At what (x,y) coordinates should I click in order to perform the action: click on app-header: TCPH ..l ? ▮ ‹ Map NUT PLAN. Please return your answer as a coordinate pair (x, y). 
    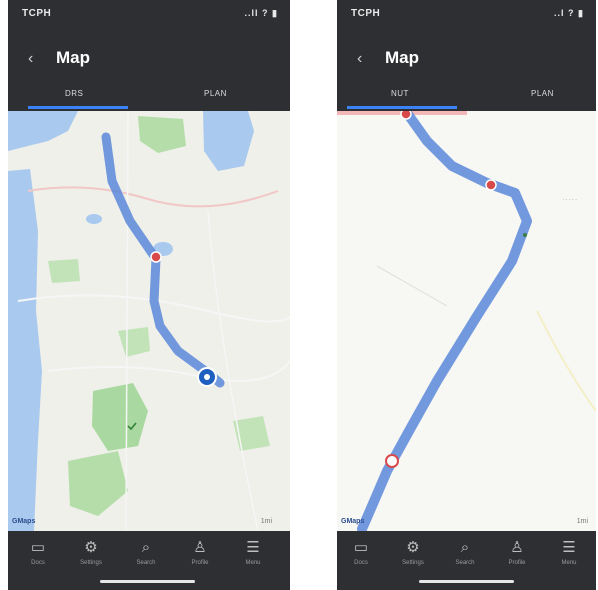
    Looking at the image, I should click on (466, 55).